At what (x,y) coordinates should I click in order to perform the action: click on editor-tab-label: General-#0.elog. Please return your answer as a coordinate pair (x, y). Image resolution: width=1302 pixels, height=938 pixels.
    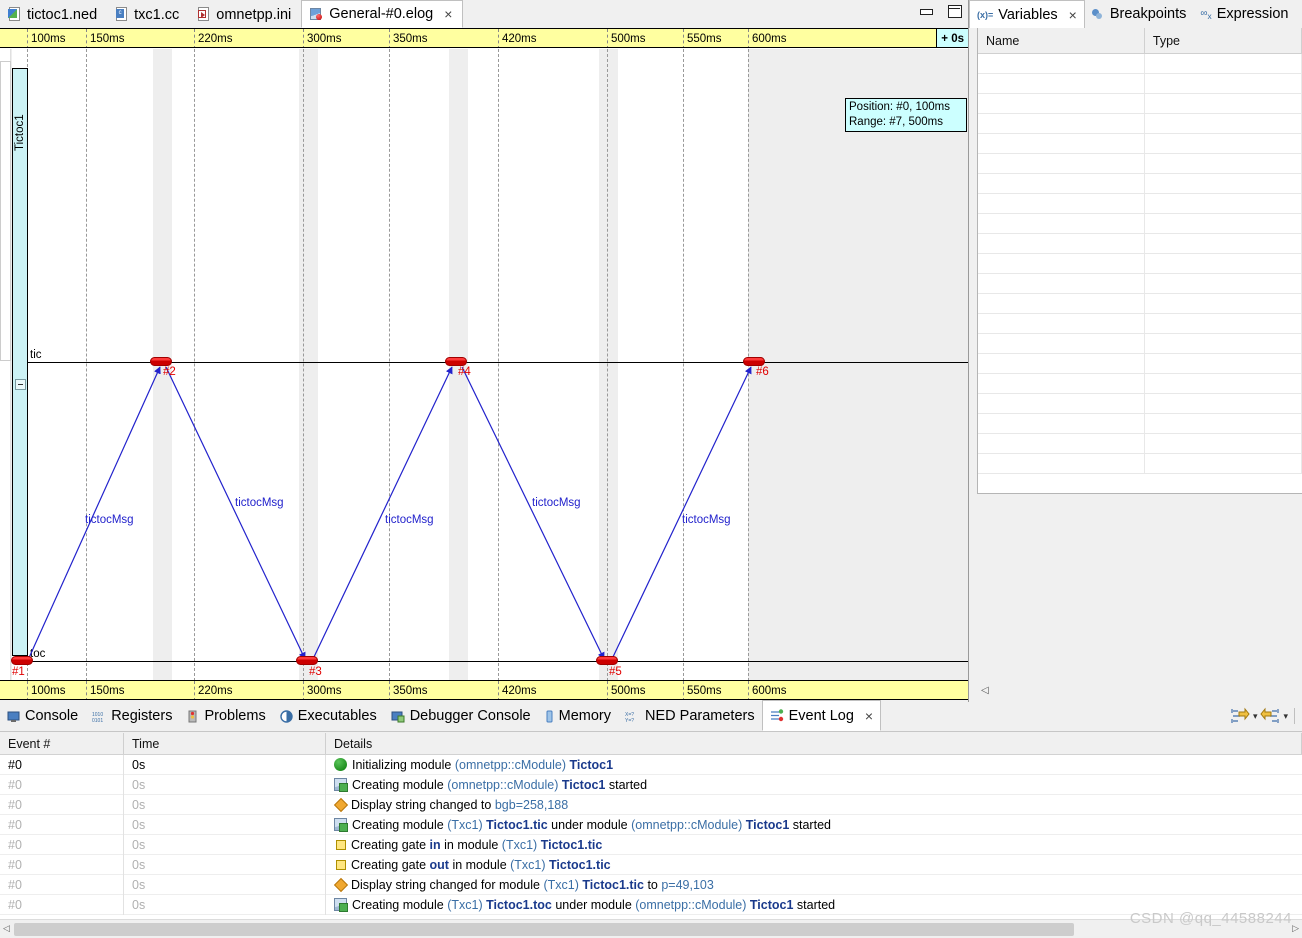
    Looking at the image, I should click on (381, 14).